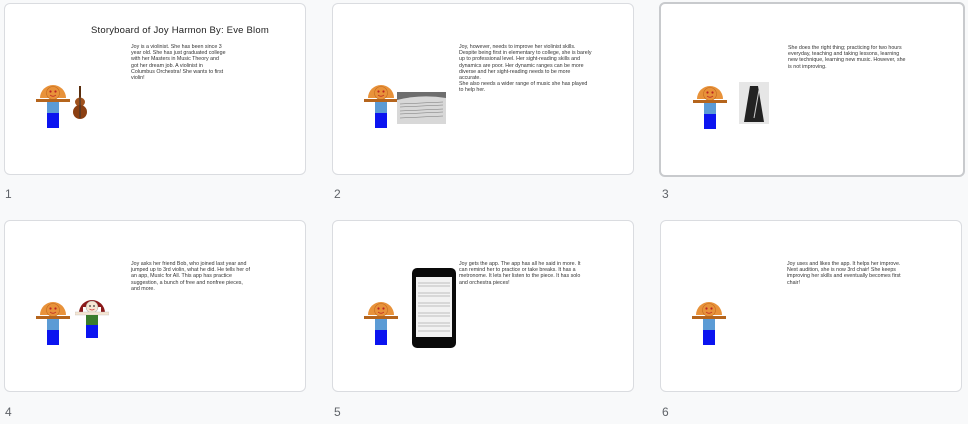 This screenshot has width=968, height=424. Describe the element at coordinates (92, 319) in the screenshot. I see `bob-figure` at that location.